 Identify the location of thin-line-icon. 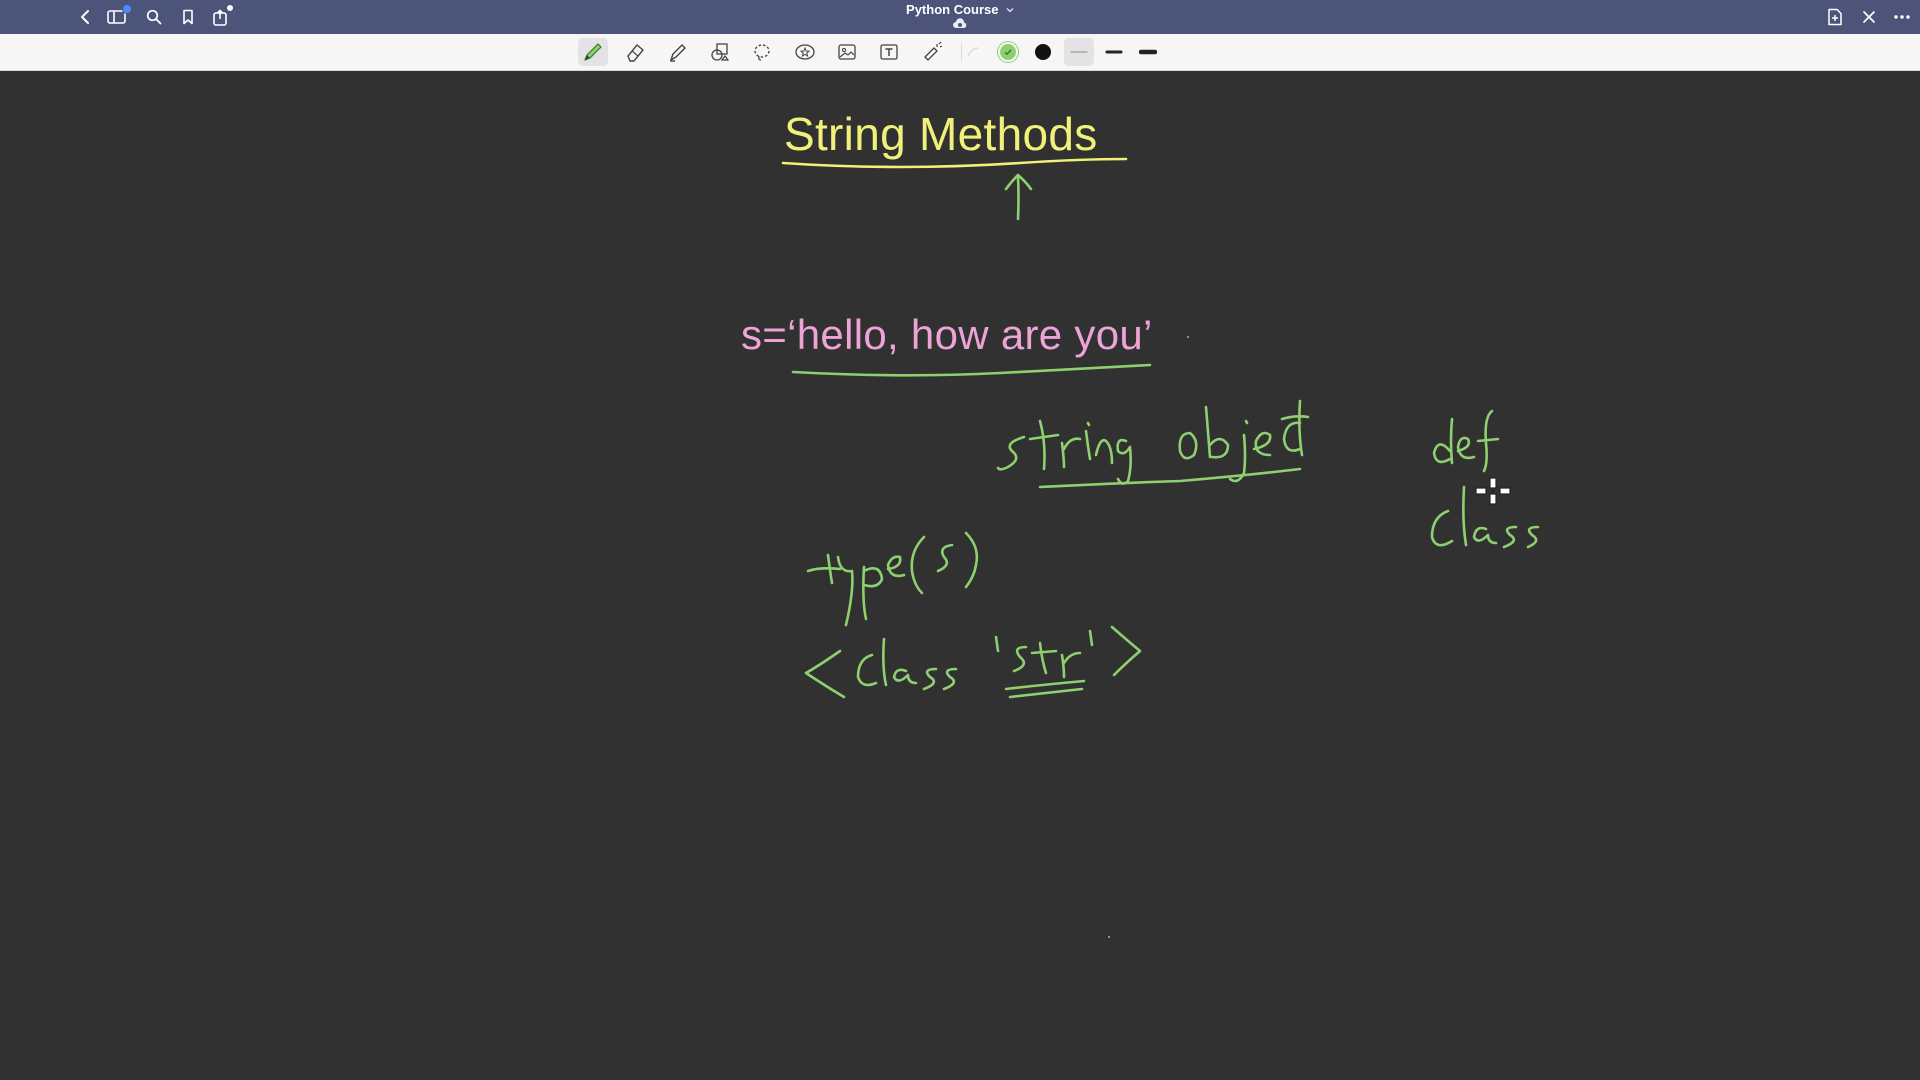
(1079, 52).